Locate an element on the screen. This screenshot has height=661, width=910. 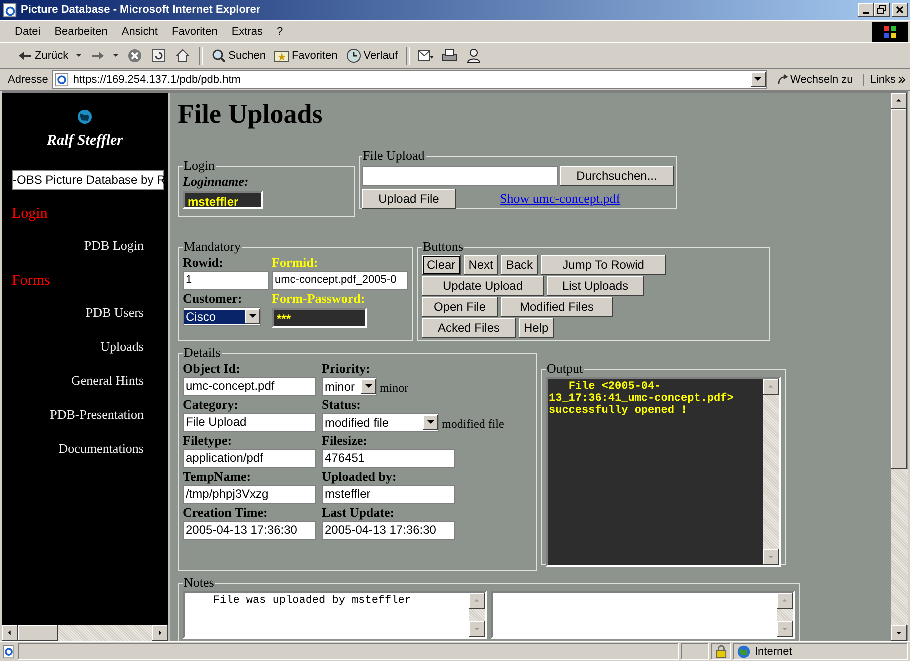
selection-note: minor is located at coordinates (394, 388).